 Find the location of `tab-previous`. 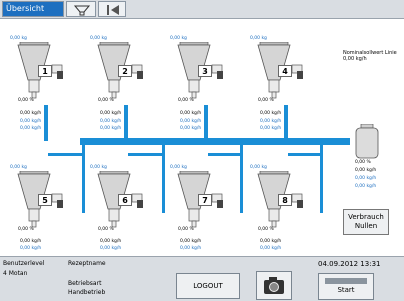

tab-previous is located at coordinates (112, 9).